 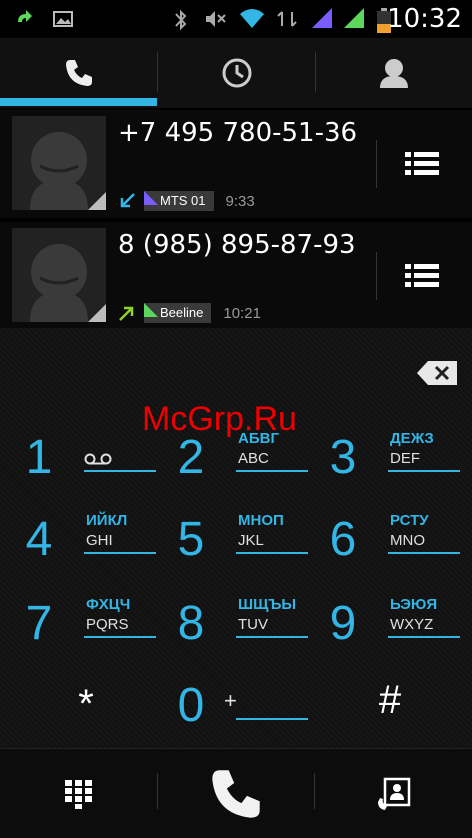 I want to click on sim-label: Beeline, so click(x=182, y=312).